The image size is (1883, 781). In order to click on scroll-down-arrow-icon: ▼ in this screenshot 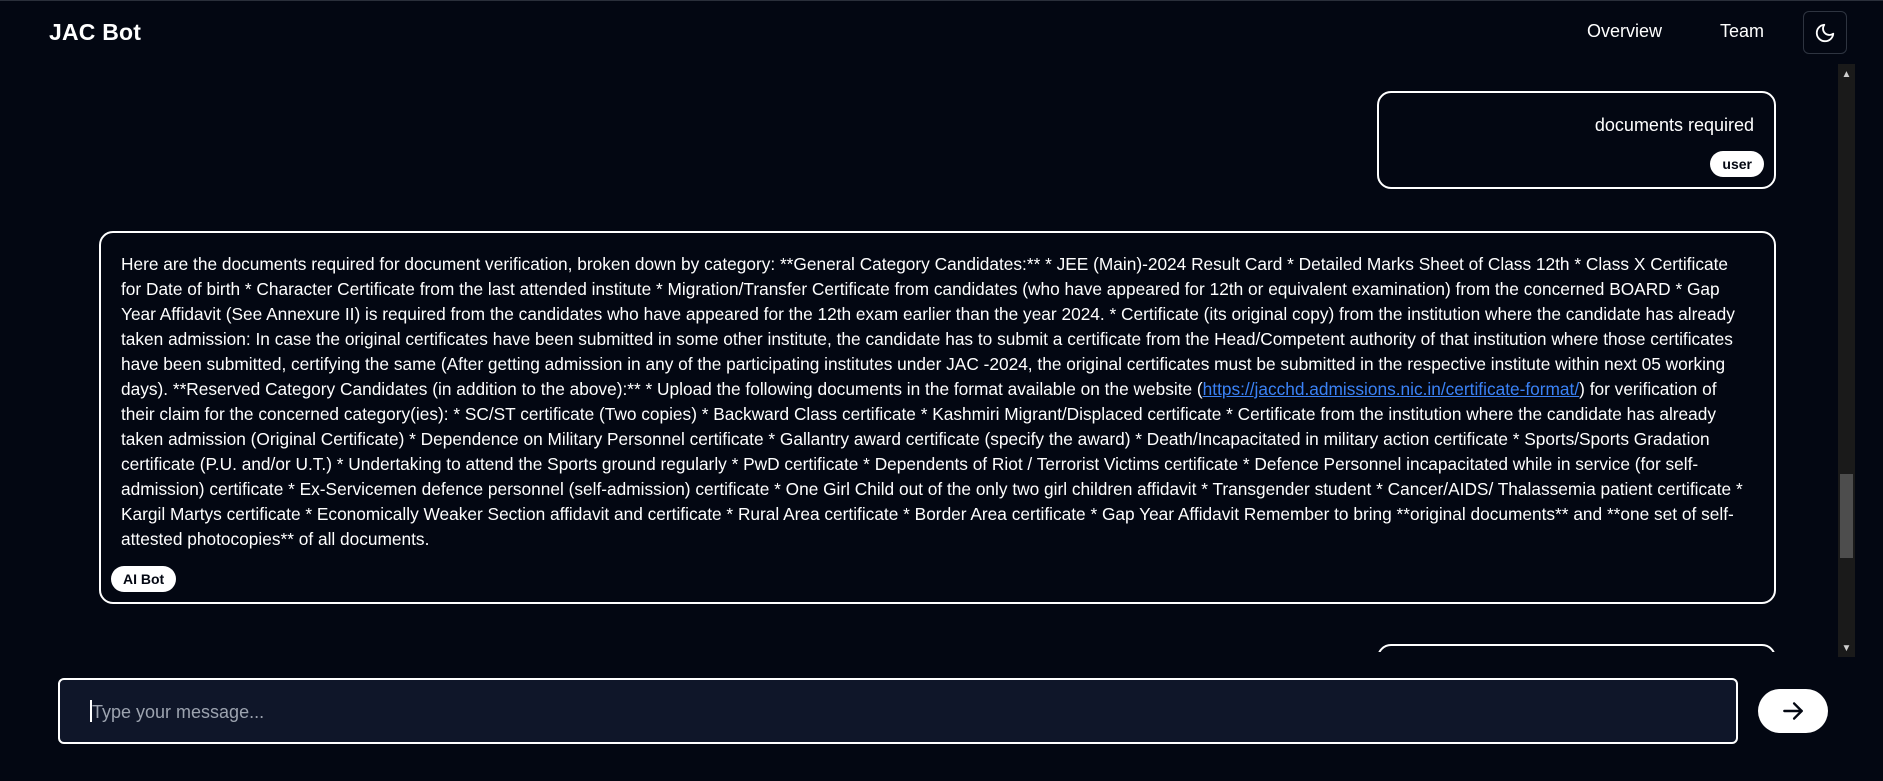, I will do `click(1846, 648)`.